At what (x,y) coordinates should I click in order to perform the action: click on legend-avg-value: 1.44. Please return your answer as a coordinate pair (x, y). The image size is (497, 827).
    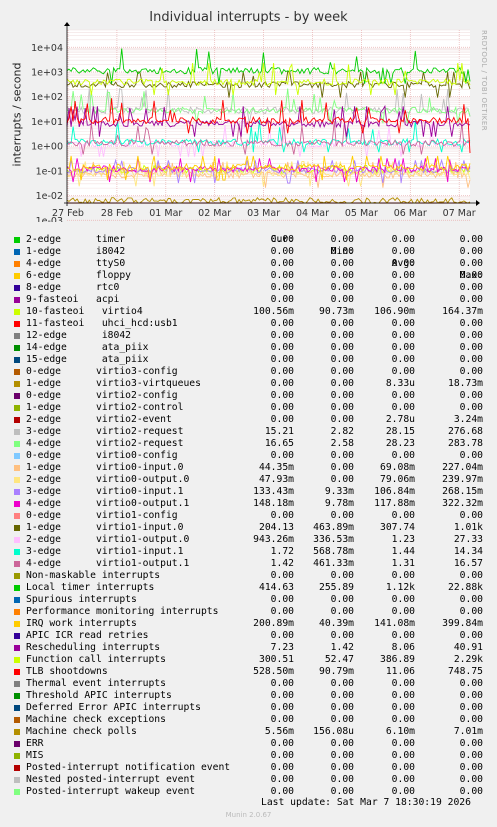
    Looking at the image, I should click on (403, 551).